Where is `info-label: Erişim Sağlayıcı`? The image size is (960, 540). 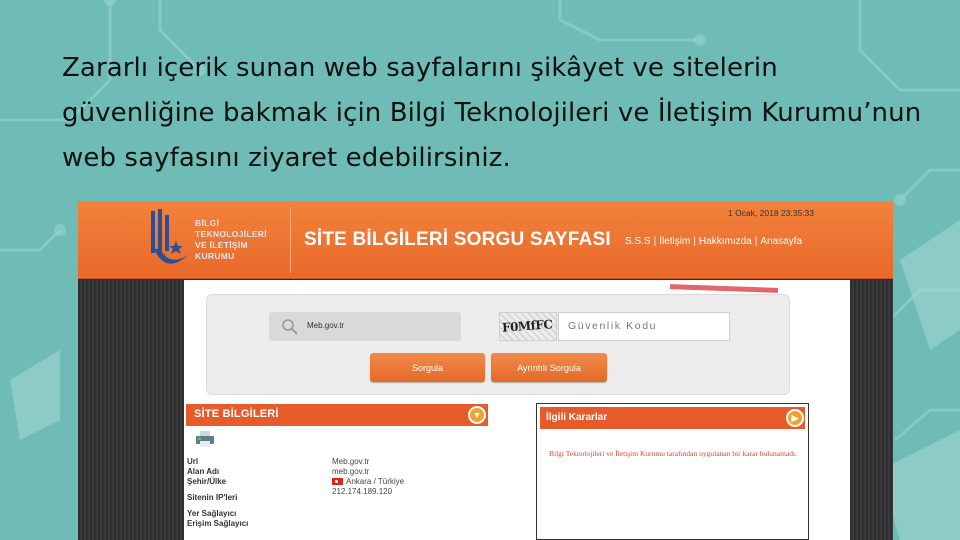
info-label: Erişim Sağlayıcı is located at coordinates (218, 523).